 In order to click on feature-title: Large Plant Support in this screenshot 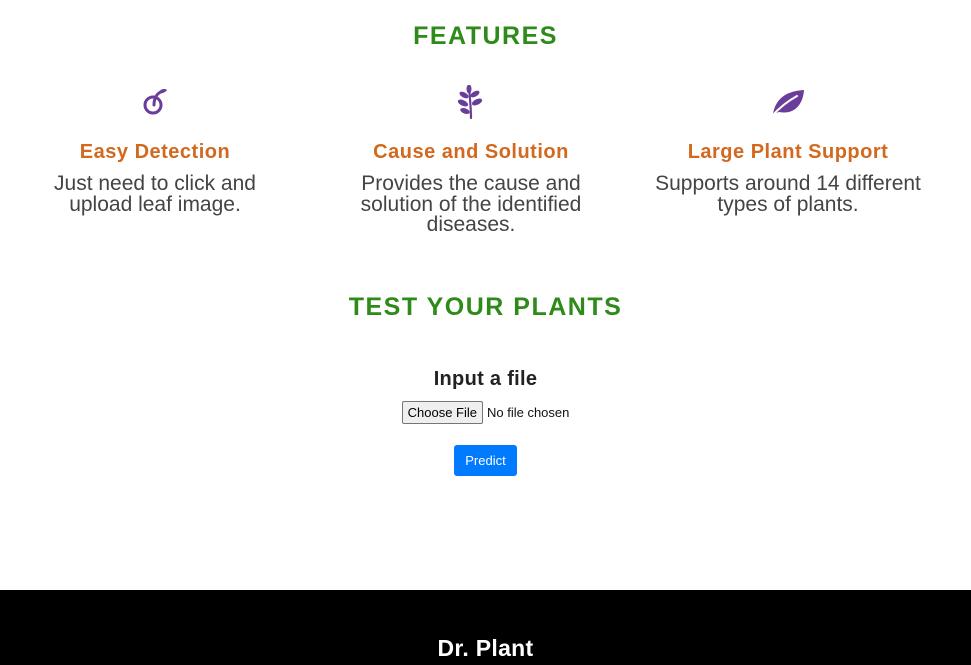, I will do `click(788, 152)`.